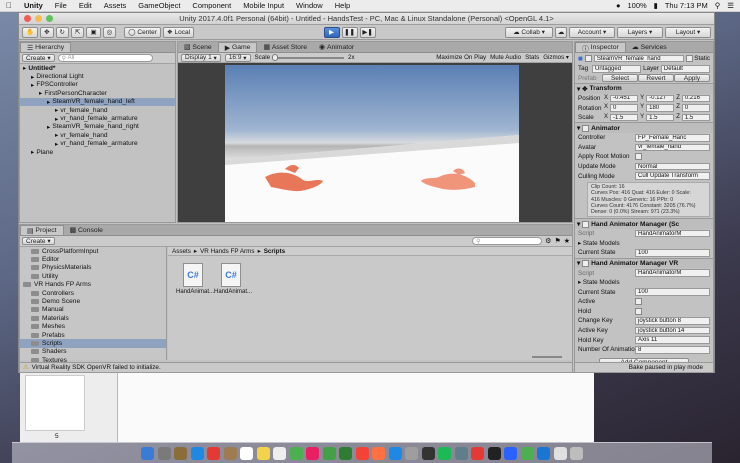  Describe the element at coordinates (47, 32) in the screenshot. I see `move-tool-button: ✥` at that location.